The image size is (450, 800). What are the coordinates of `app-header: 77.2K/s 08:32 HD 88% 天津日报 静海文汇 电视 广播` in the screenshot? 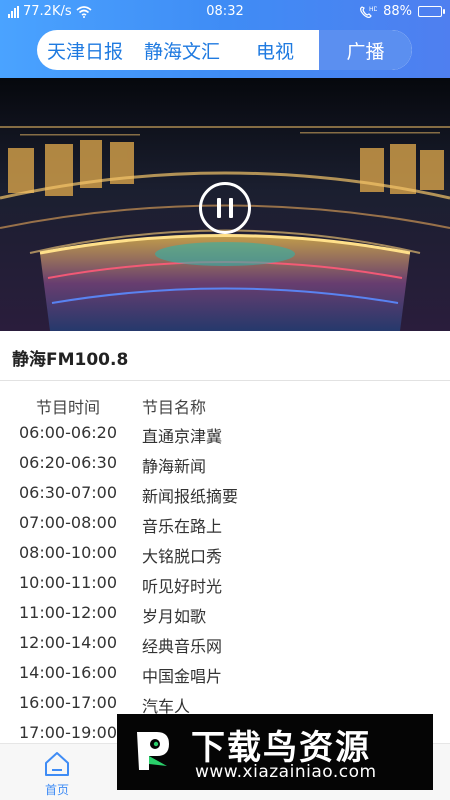 It's located at (225, 39).